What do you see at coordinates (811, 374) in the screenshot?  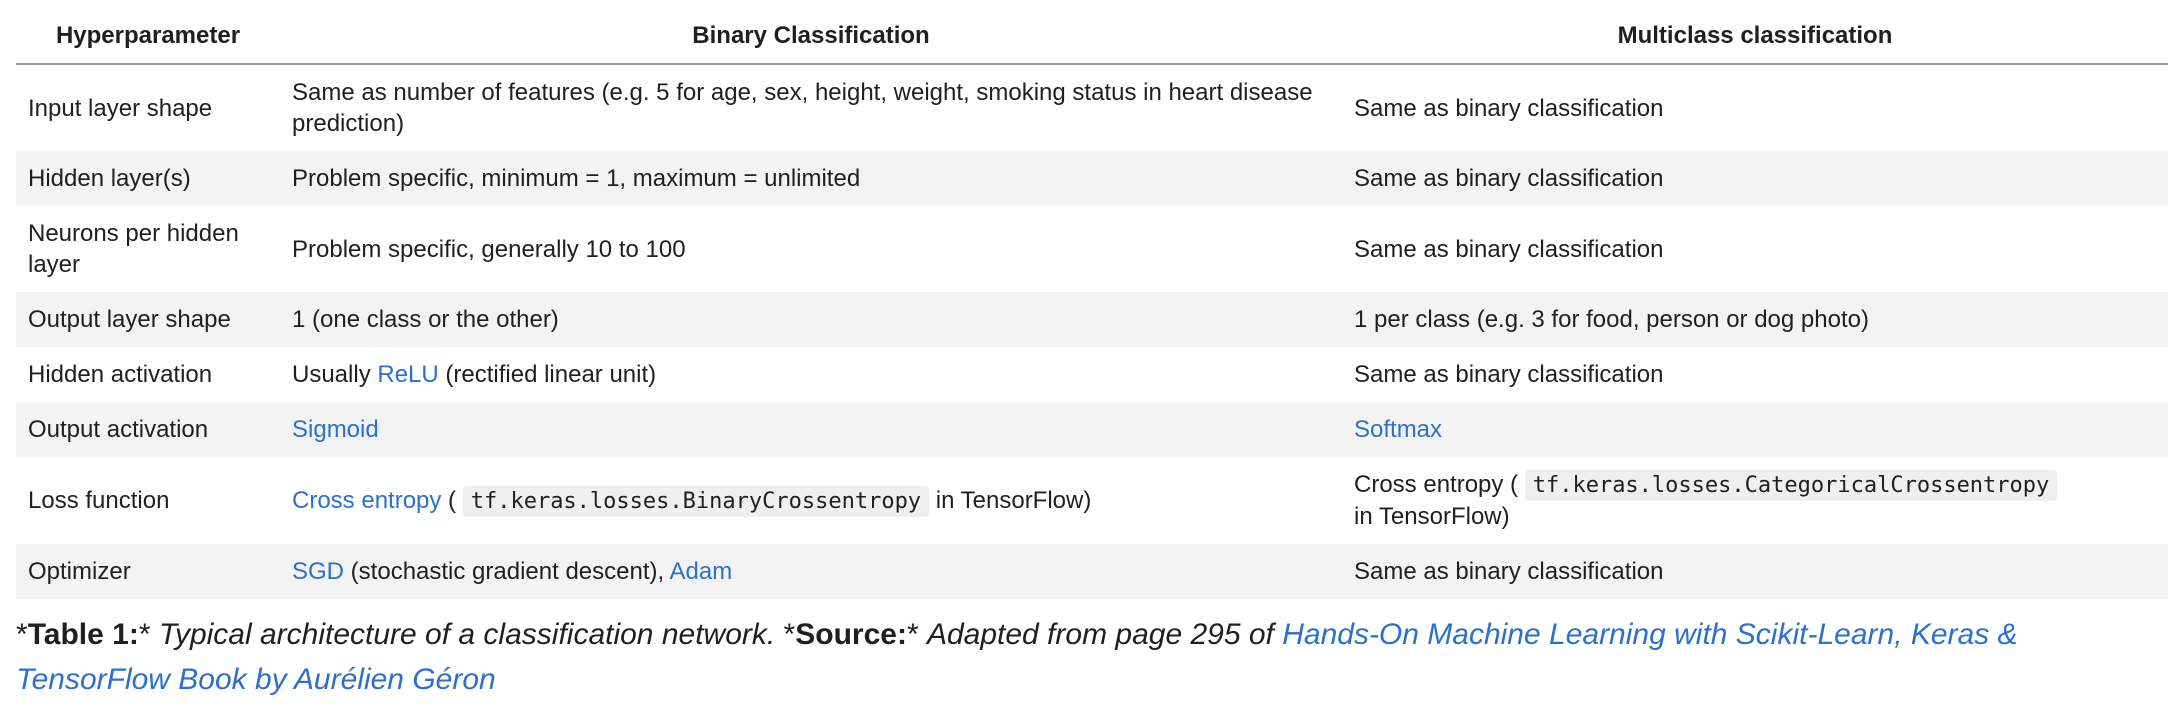 I see `binary-cell: Usually ReLU (rectified linear unit)` at bounding box center [811, 374].